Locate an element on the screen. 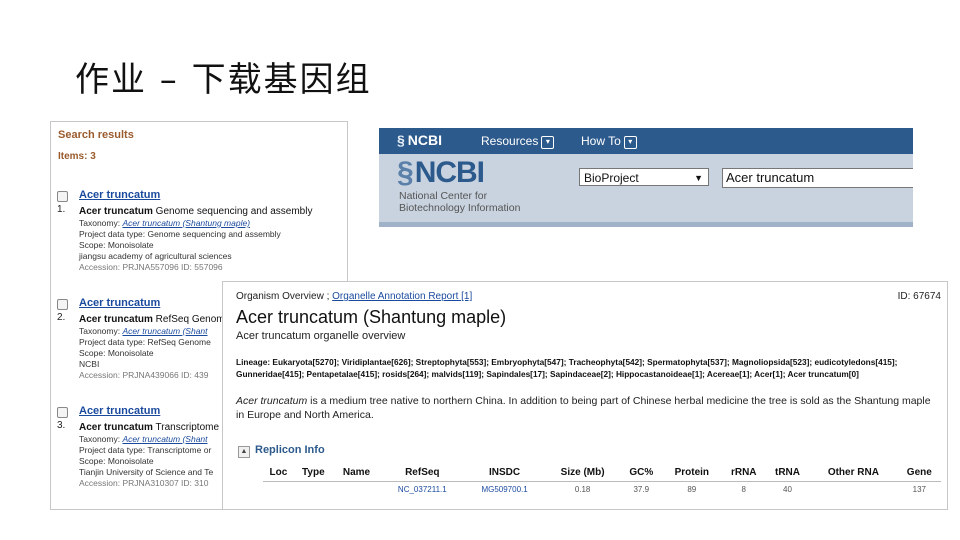 The height and width of the screenshot is (540, 960). submitter-org: jiangsu academy of agricultural sciences is located at coordinates (155, 256).